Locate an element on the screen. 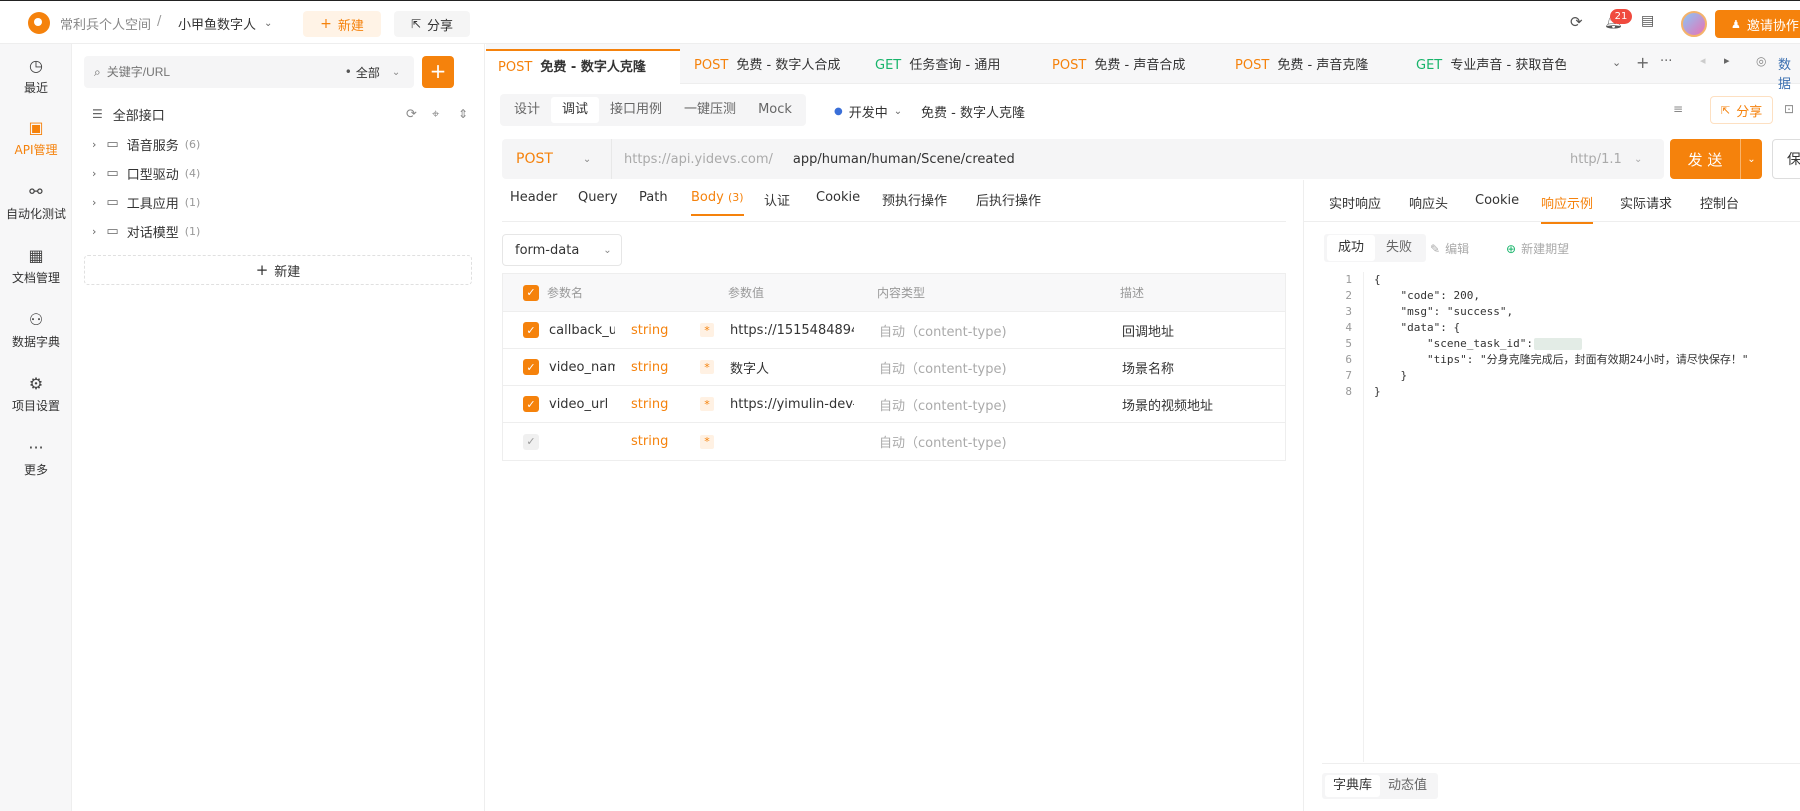 This screenshot has height=811, width=1800. add-api-button: + is located at coordinates (438, 72).